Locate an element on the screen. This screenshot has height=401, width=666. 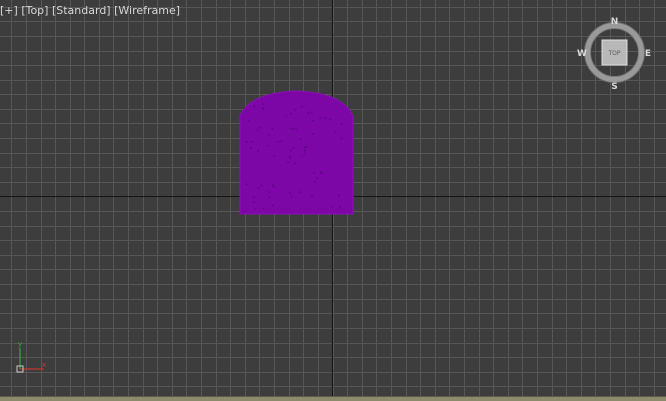
viewport-menu-mode: [Wireframe] is located at coordinates (147, 10).